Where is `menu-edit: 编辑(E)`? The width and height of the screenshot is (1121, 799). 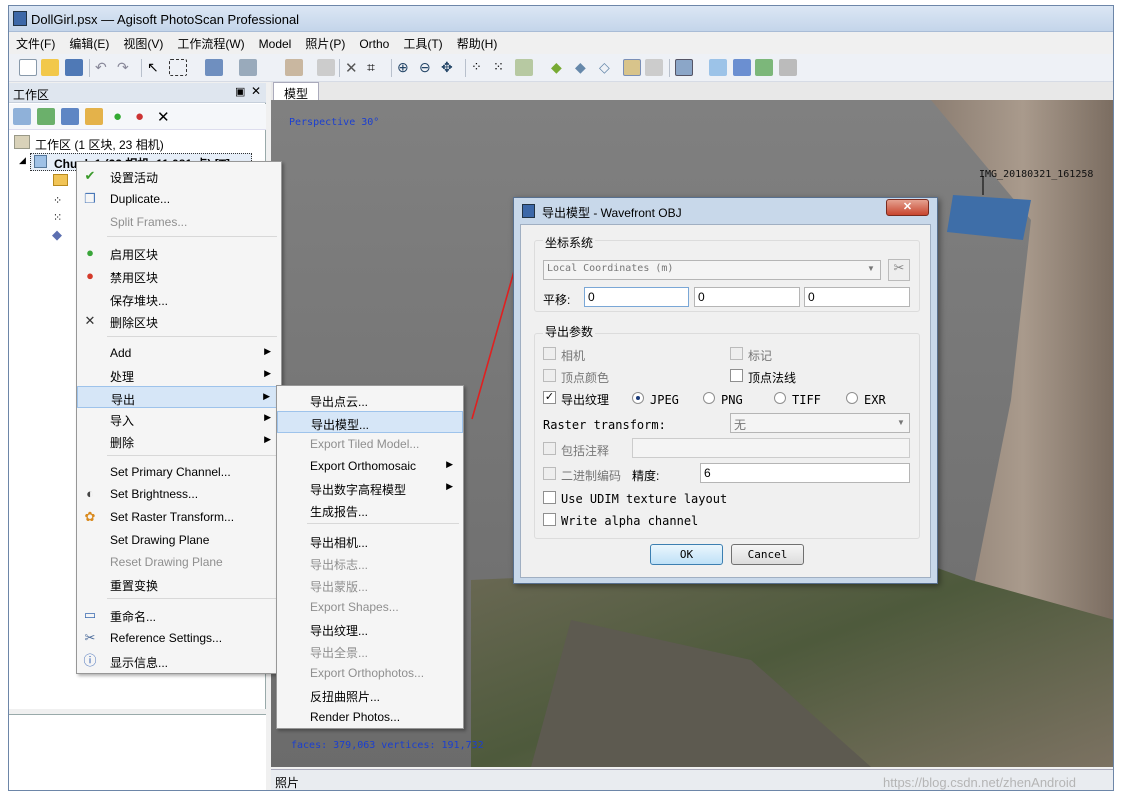
menu-edit: 编辑(E) is located at coordinates (89, 42).